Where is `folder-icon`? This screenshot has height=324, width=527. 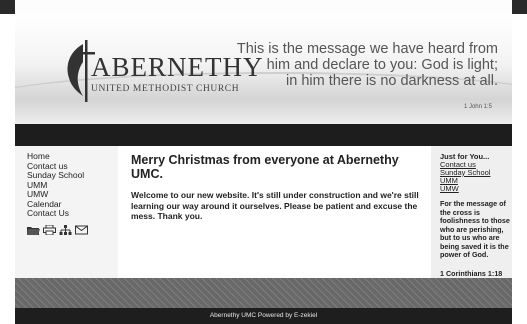
folder-icon is located at coordinates (33, 228).